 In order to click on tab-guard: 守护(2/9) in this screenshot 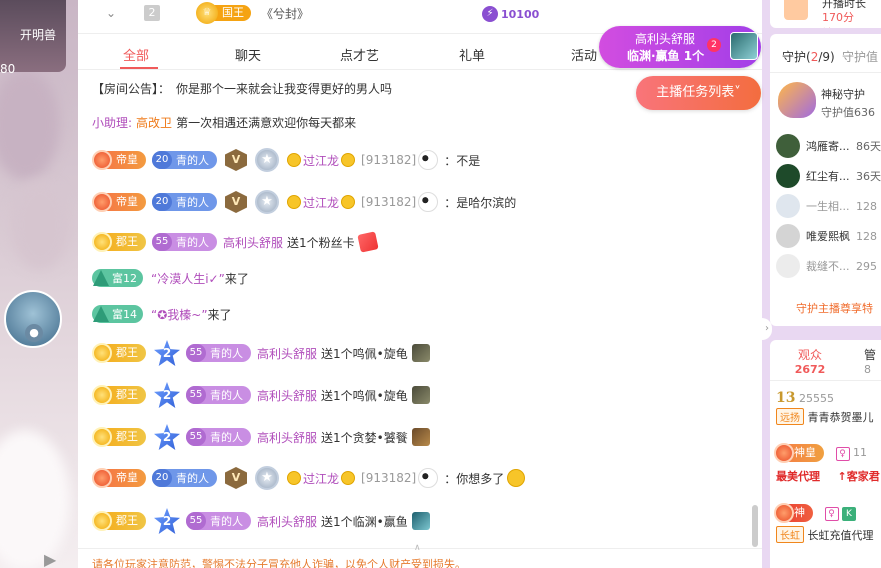, I will do `click(808, 56)`.